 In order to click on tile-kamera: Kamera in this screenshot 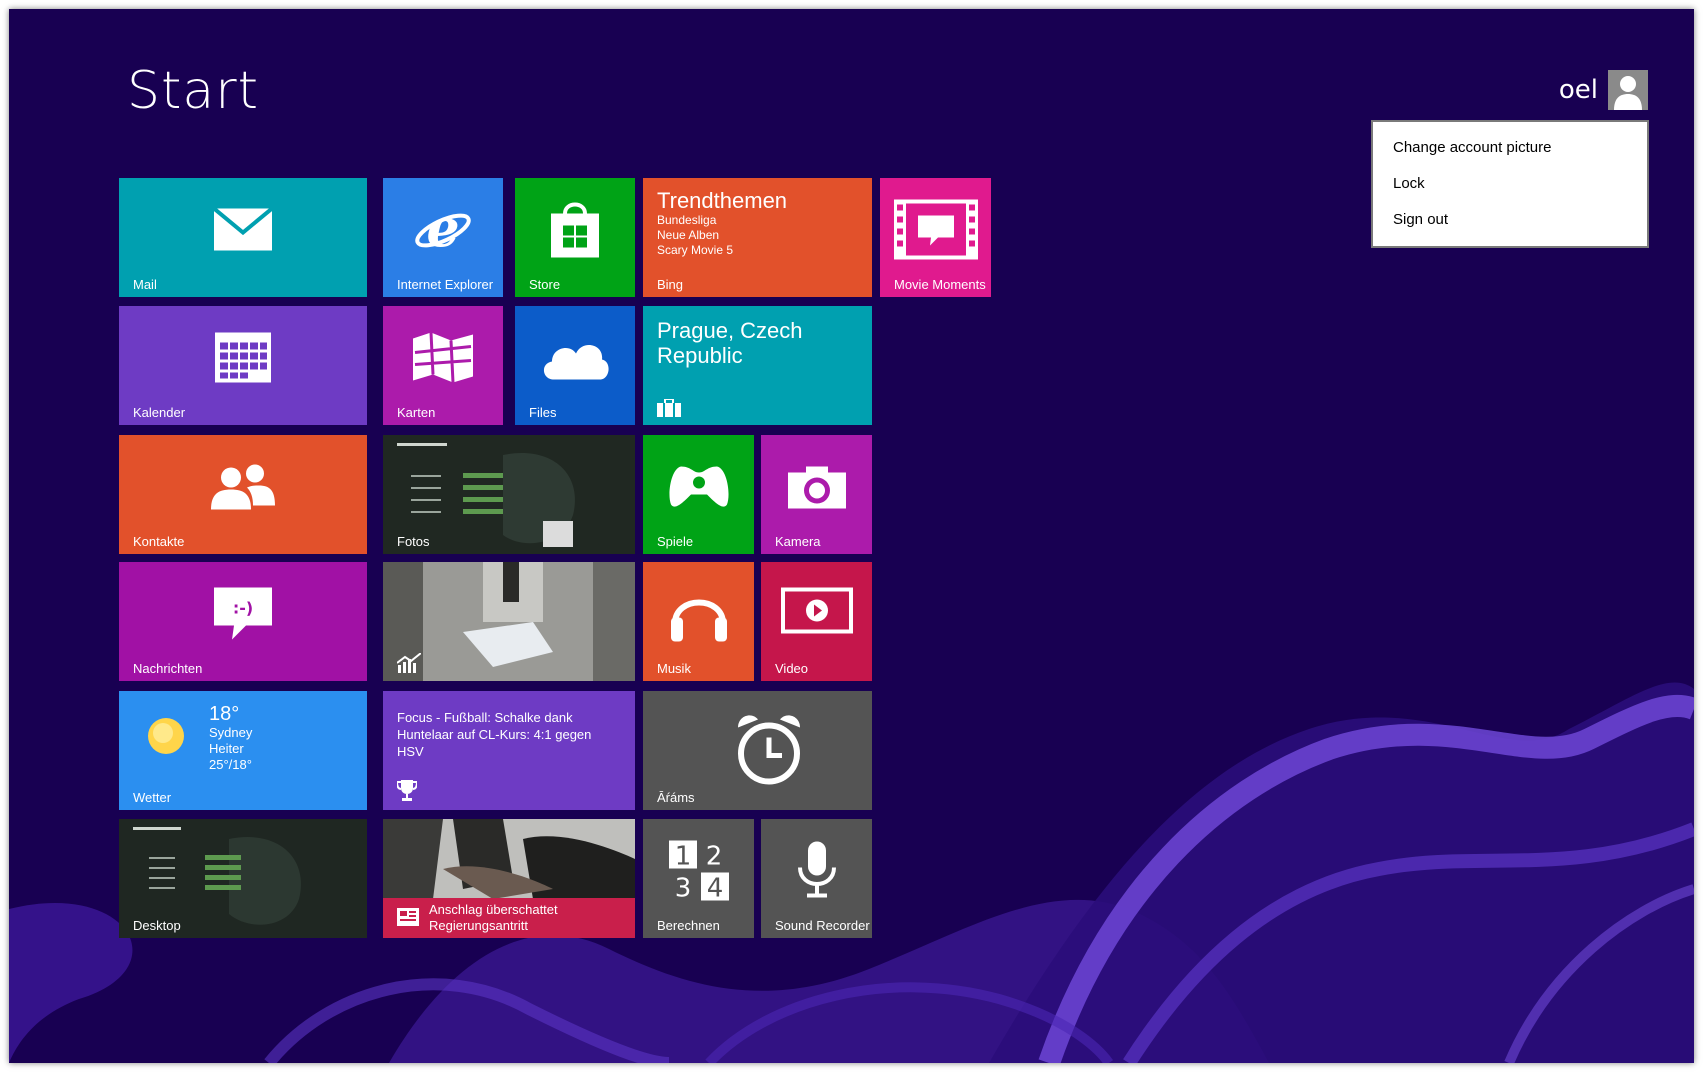, I will do `click(816, 494)`.